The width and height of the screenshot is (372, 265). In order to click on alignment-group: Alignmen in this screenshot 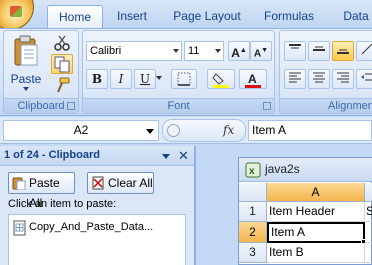, I will do `click(325, 72)`.